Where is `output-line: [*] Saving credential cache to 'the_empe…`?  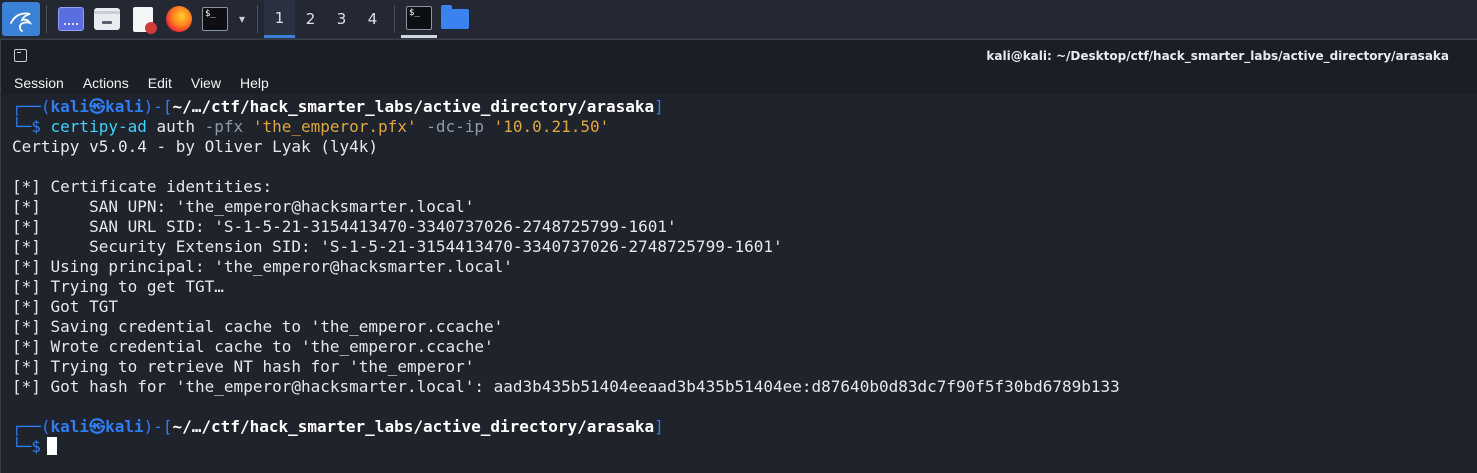
output-line: [*] Saving credential cache to 'the_empe… is located at coordinates (258, 326).